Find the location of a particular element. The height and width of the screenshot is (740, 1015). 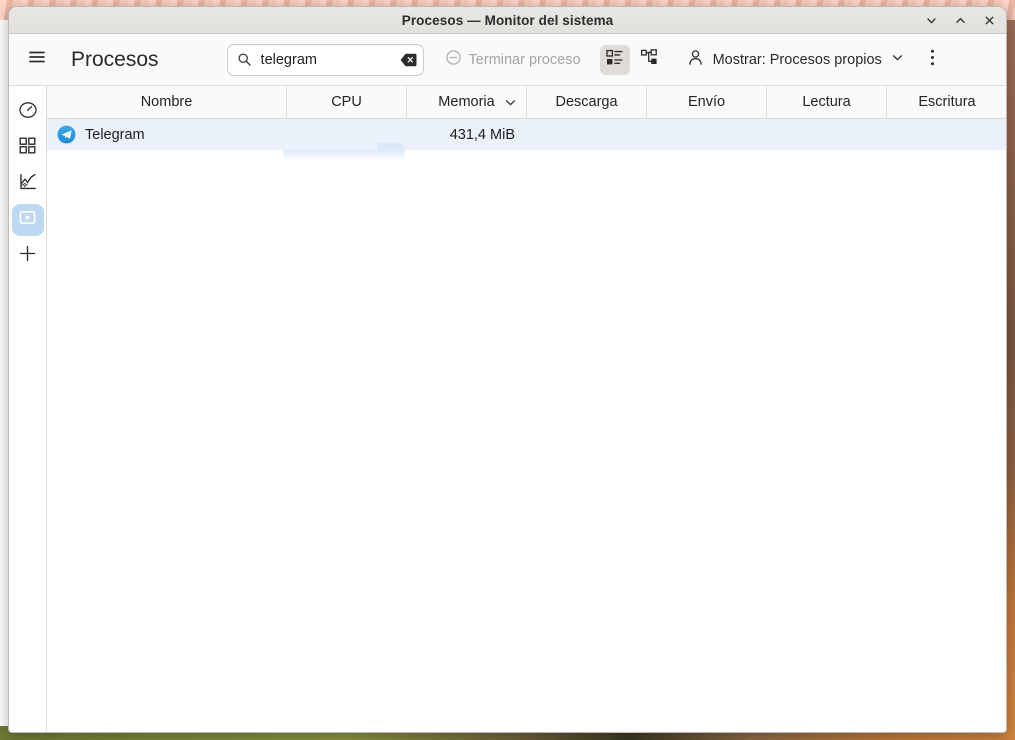

maximize-button is located at coordinates (960, 20).